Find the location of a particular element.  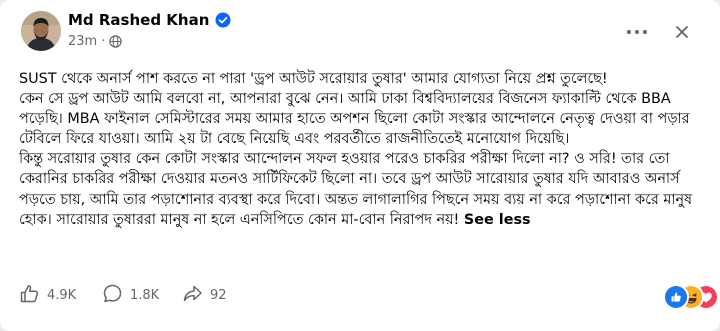

comment-icon is located at coordinates (112, 295).